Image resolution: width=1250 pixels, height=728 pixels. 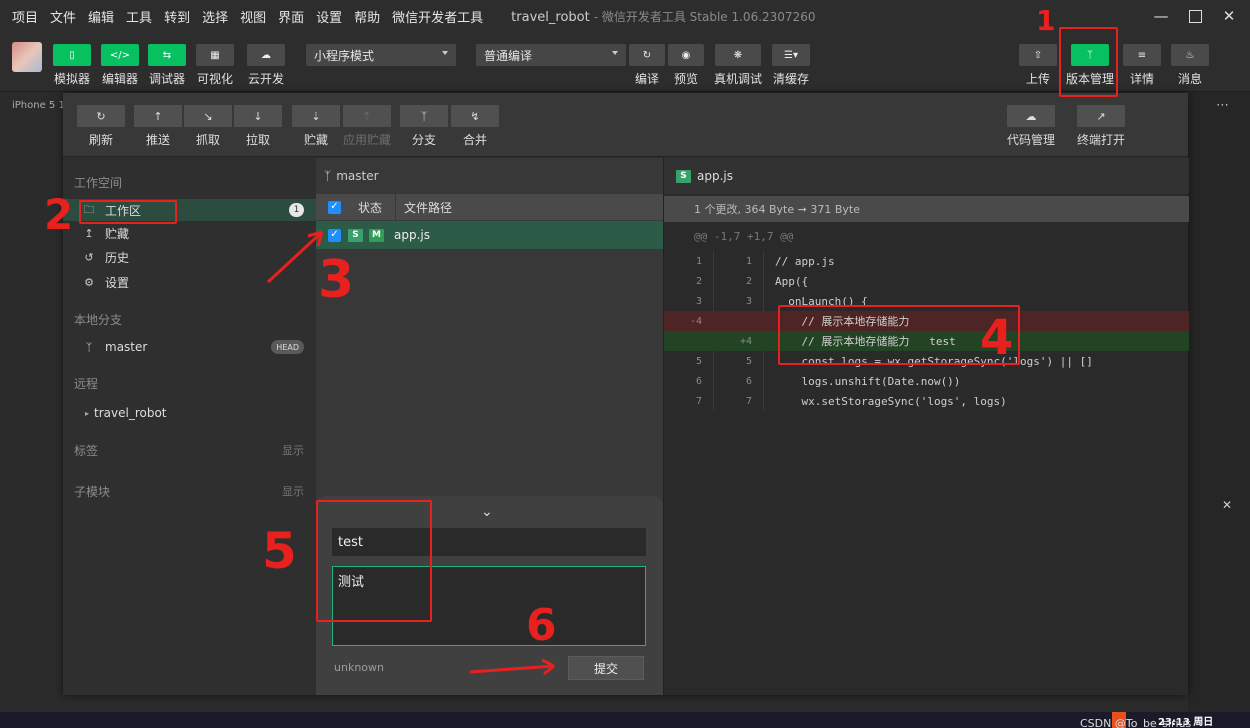 What do you see at coordinates (1101, 140) in the screenshot?
I see `vc-terminal-label: 终端打开` at bounding box center [1101, 140].